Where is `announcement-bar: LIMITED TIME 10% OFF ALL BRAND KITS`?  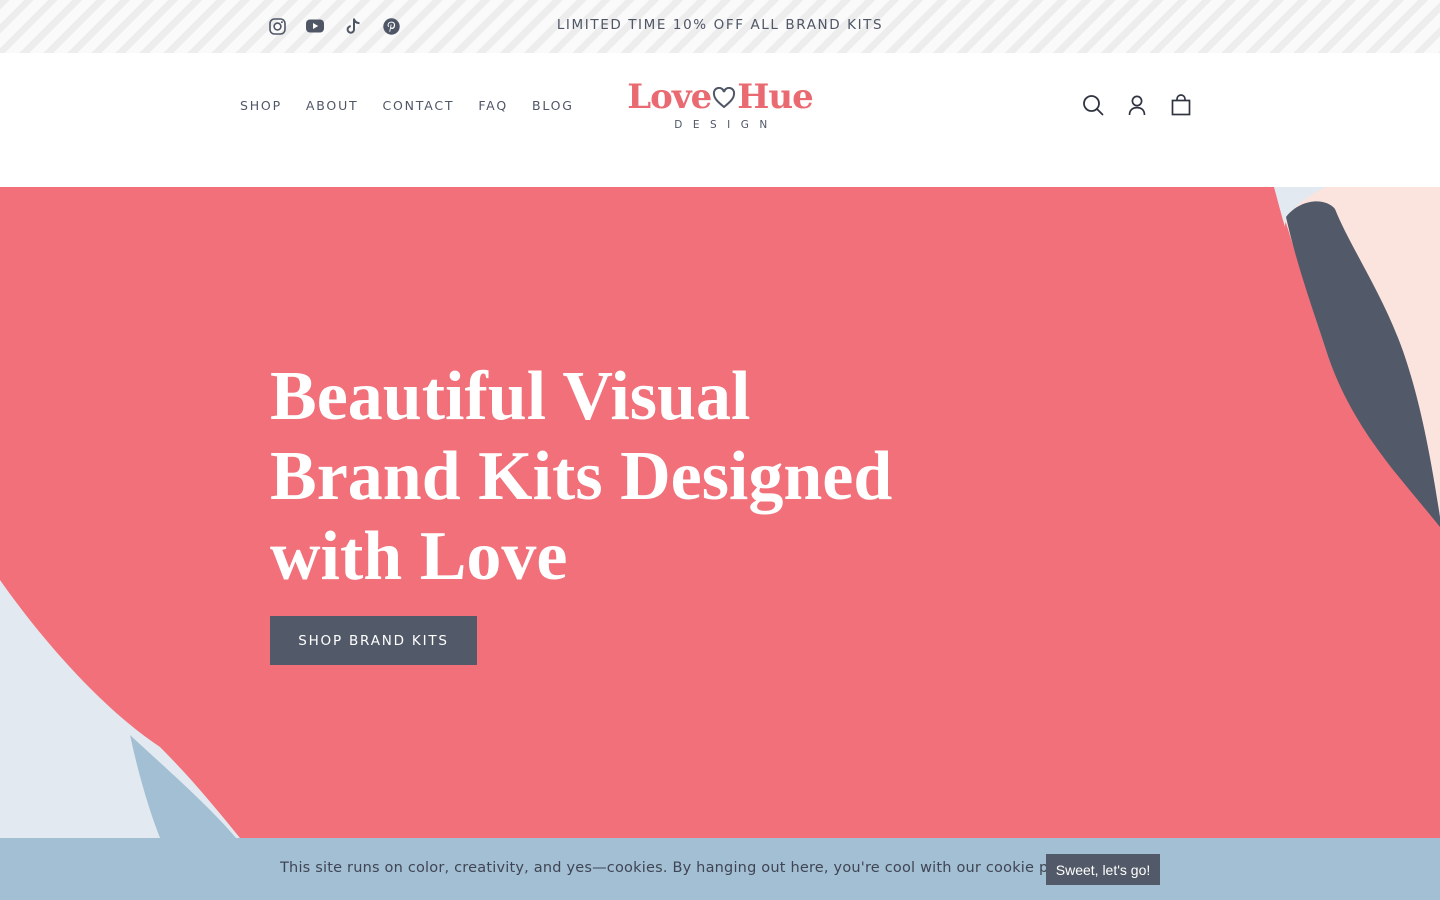
announcement-bar: LIMITED TIME 10% OFF ALL BRAND KITS is located at coordinates (720, 26).